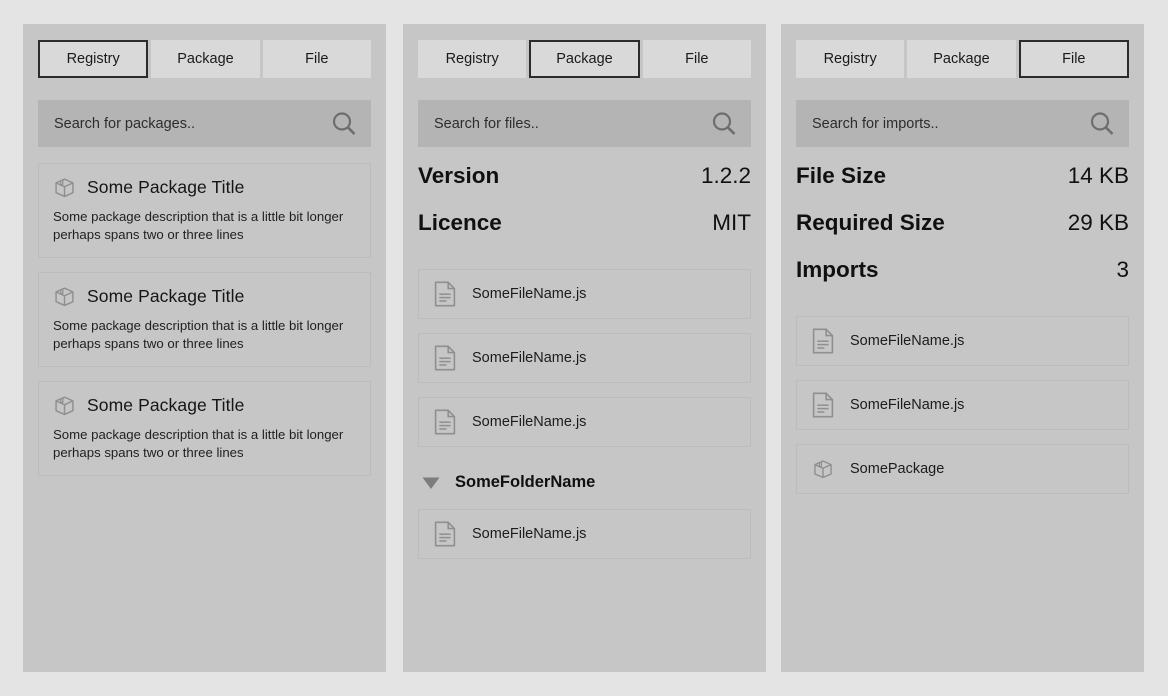 This screenshot has width=1168, height=696. What do you see at coordinates (1098, 222) in the screenshot?
I see `detail-value: 29 KB` at bounding box center [1098, 222].